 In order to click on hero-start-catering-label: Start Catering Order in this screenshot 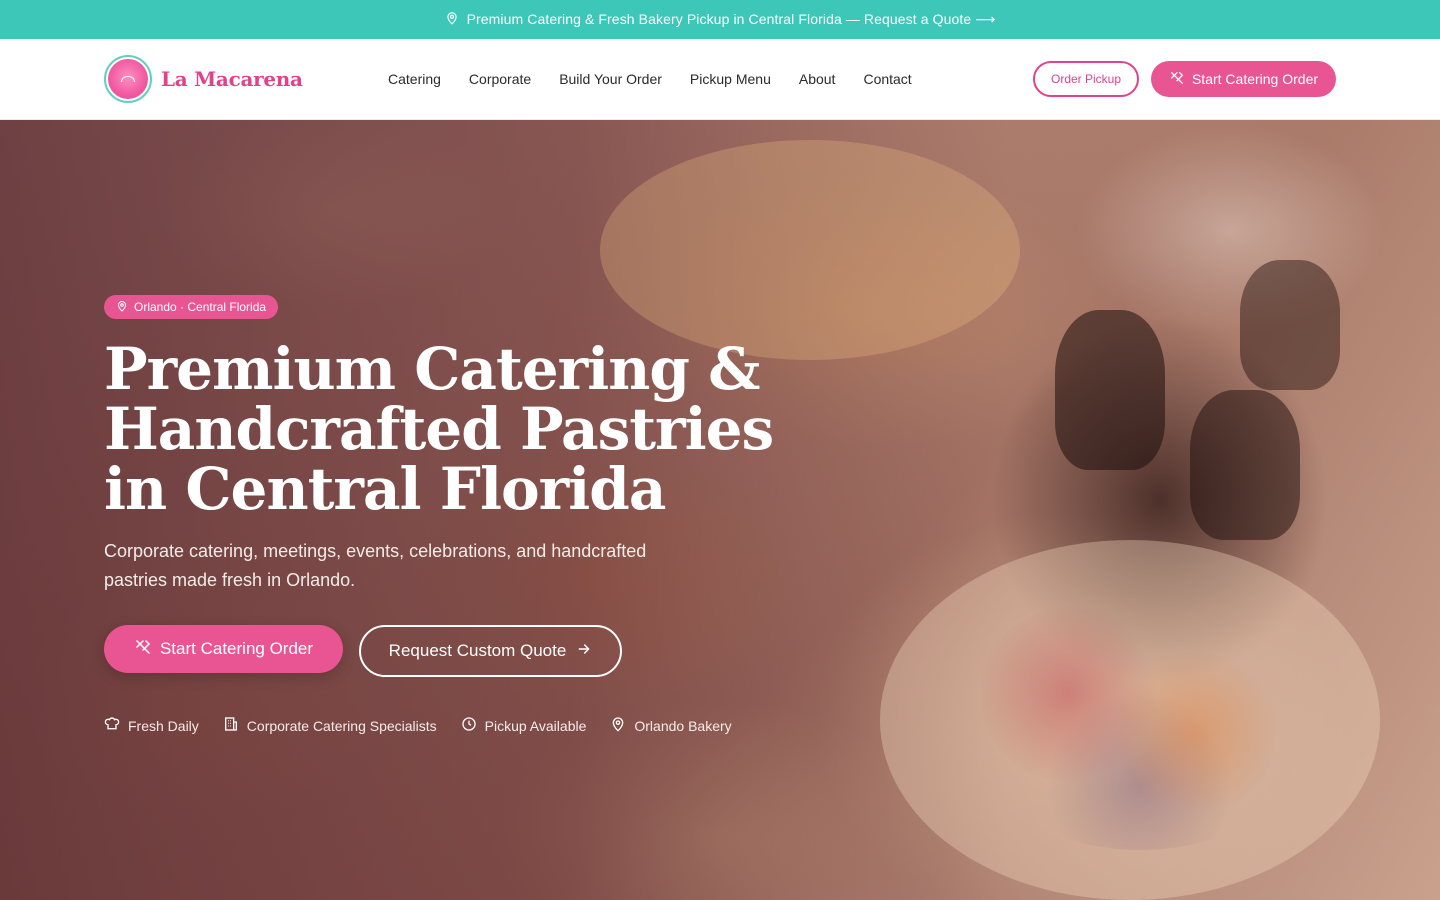, I will do `click(236, 648)`.